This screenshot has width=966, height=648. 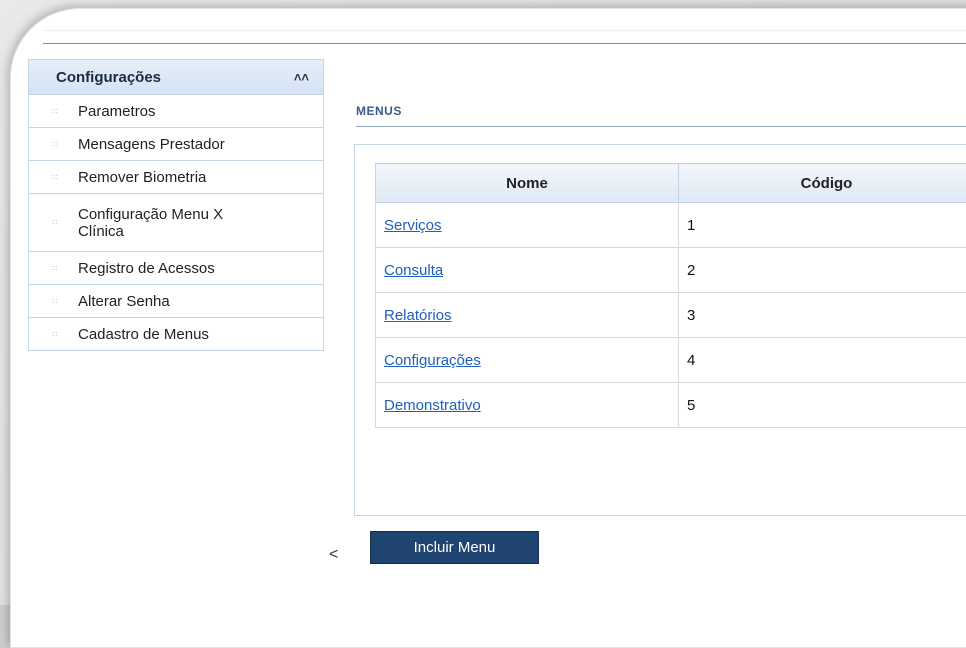 I want to click on sidebar-title: Configurações, so click(x=108, y=77).